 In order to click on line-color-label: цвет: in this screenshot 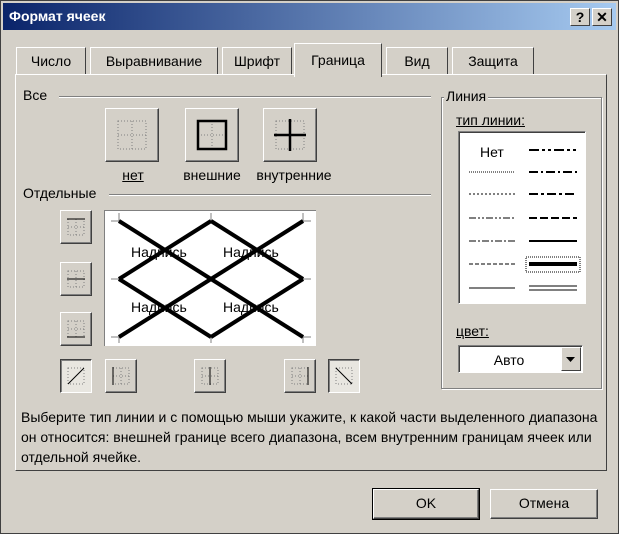, I will do `click(472, 331)`.